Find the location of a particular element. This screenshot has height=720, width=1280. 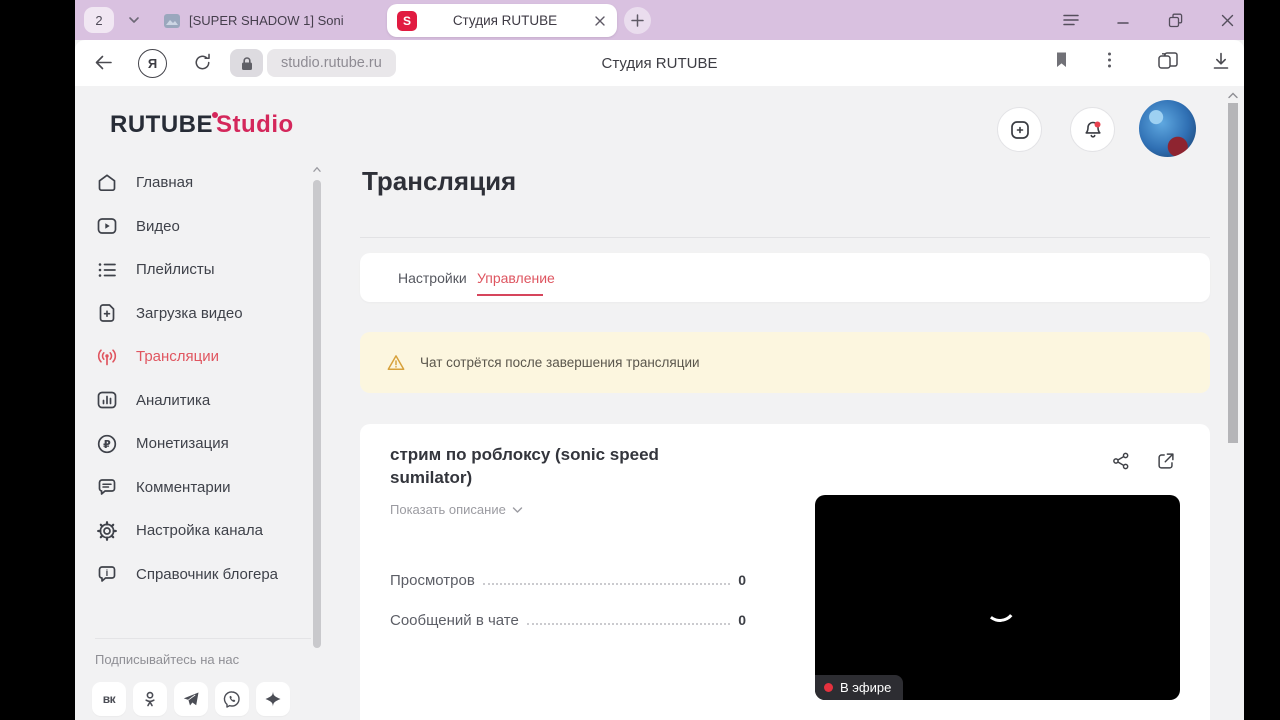

analytics-icon is located at coordinates (107, 400).